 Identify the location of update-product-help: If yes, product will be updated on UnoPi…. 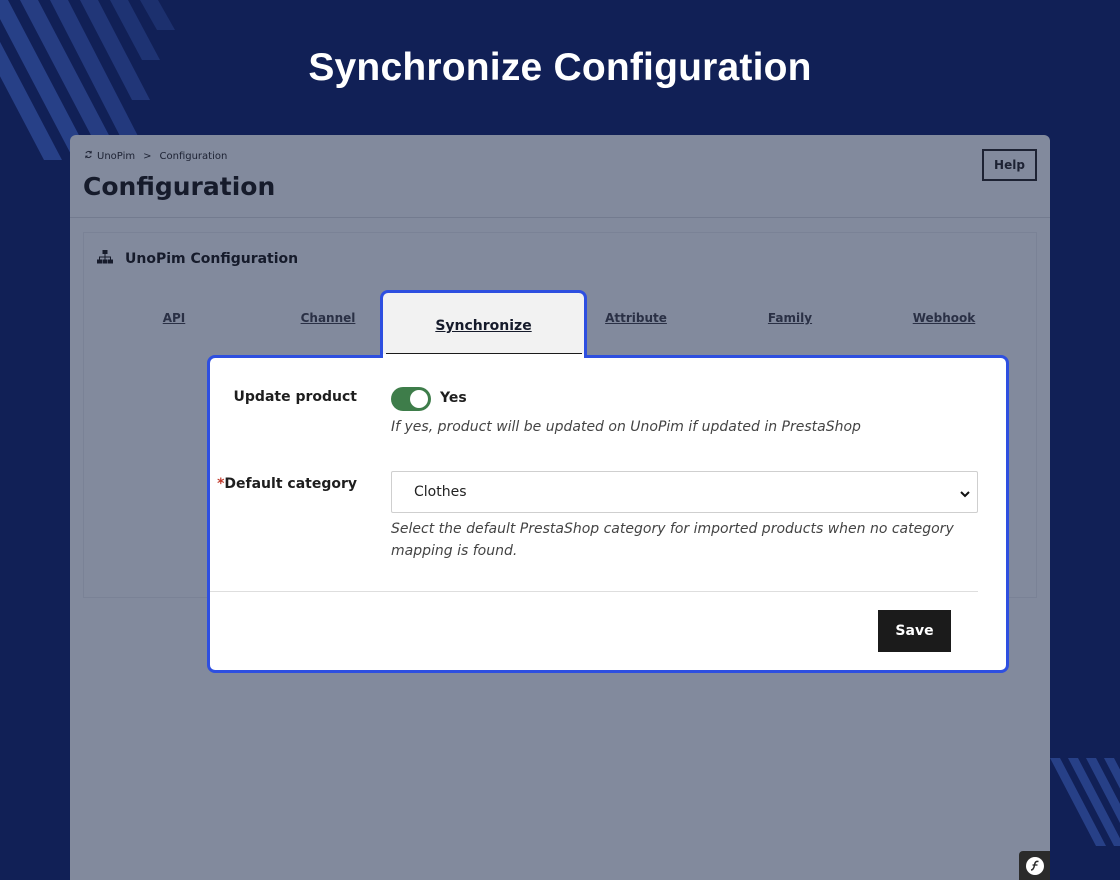
(626, 427).